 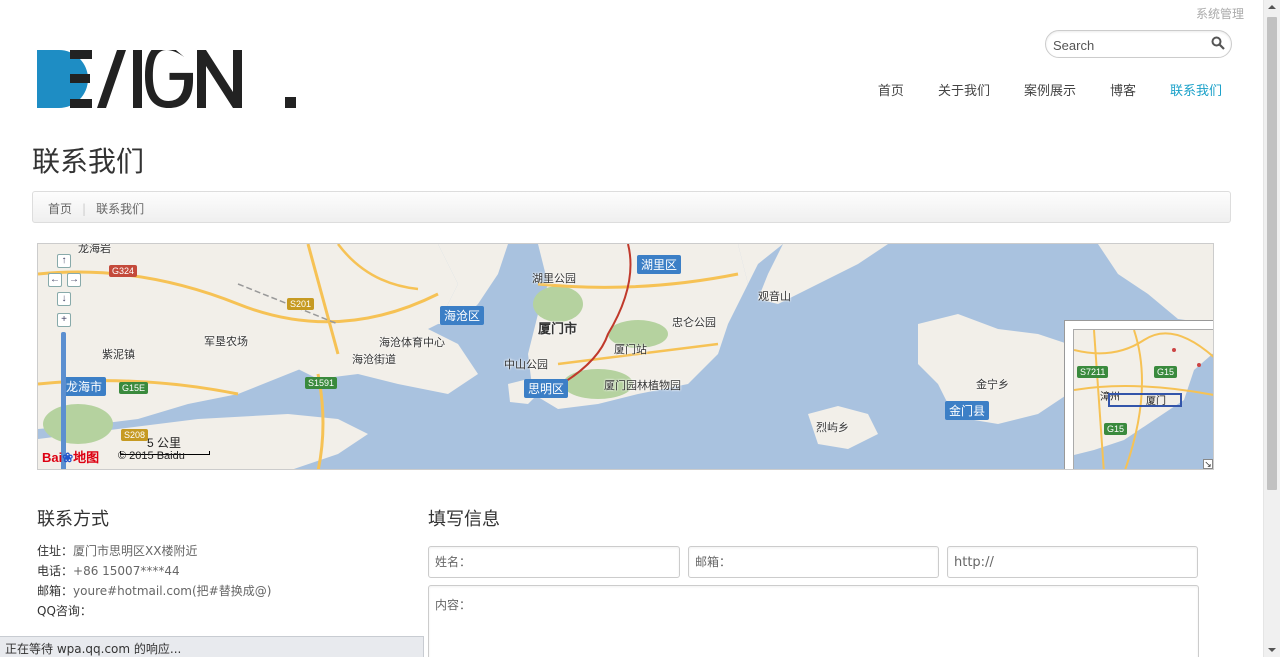 I want to click on ov-road-g15-bottom: G15, so click(x=1116, y=429).